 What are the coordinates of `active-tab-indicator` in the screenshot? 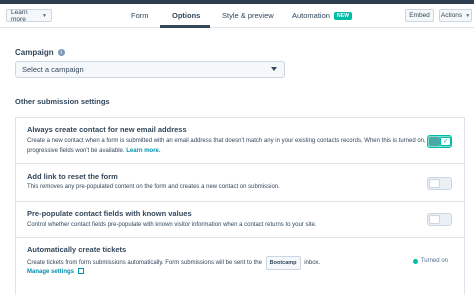 It's located at (185, 26).